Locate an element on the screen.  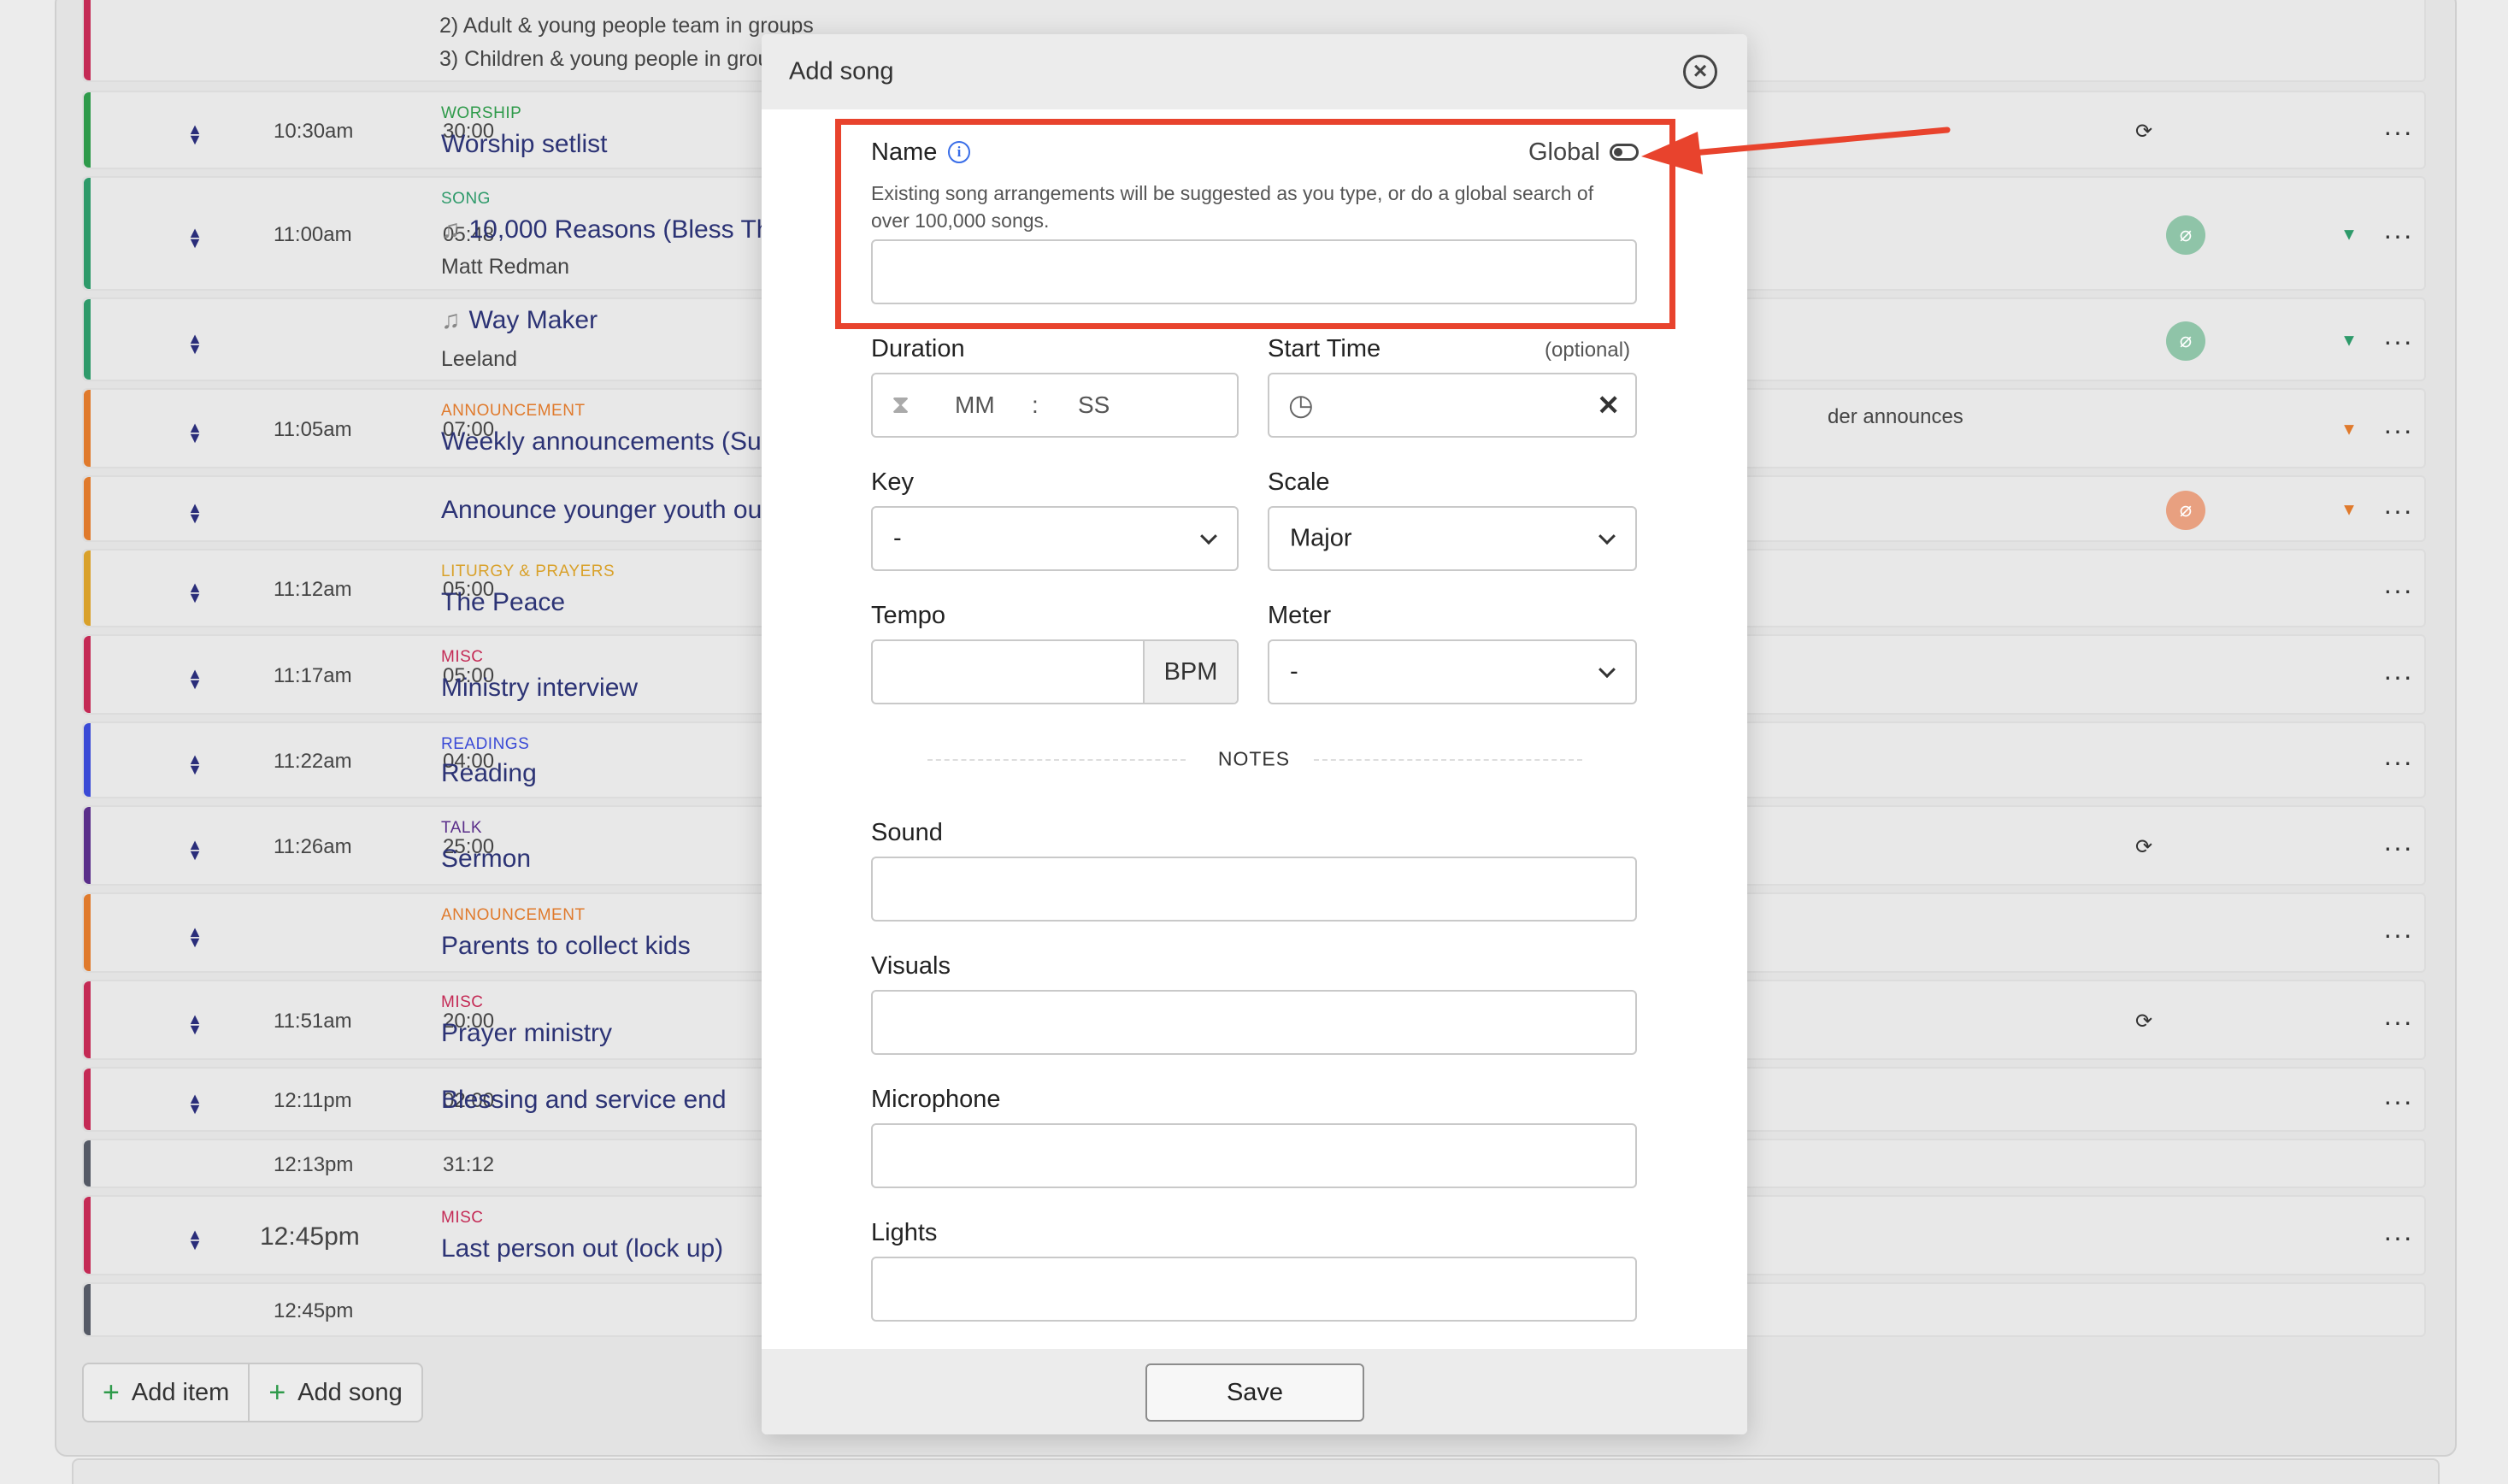
sound-input is located at coordinates (1254, 890).